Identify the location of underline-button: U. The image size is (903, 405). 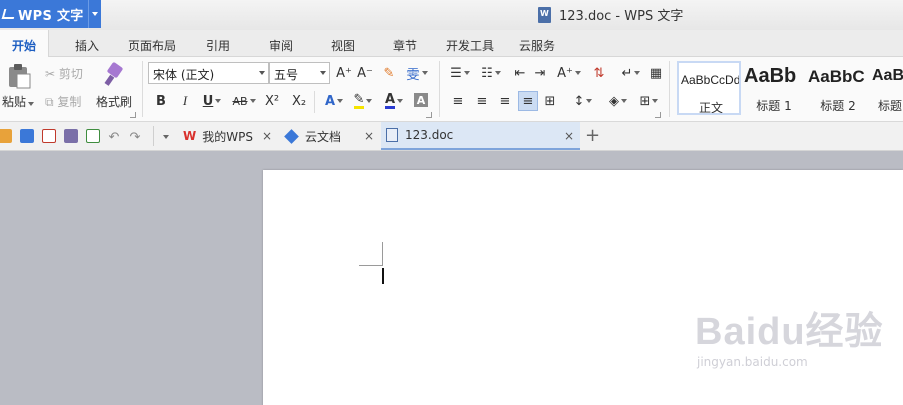
(212, 101).